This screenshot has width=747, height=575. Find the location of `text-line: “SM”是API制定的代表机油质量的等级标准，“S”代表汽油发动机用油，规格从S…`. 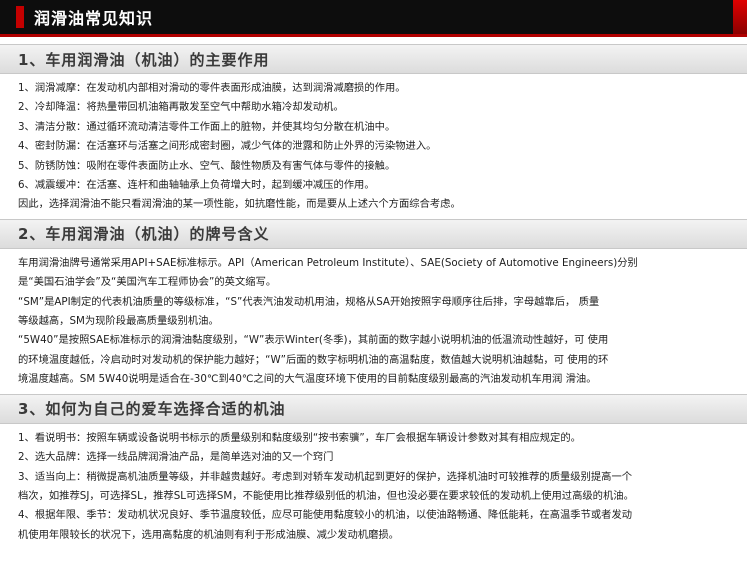

text-line: “SM”是API制定的代表机油质量的等级标准，“S”代表汽油发动机用油，规格从S… is located at coordinates (309, 301).